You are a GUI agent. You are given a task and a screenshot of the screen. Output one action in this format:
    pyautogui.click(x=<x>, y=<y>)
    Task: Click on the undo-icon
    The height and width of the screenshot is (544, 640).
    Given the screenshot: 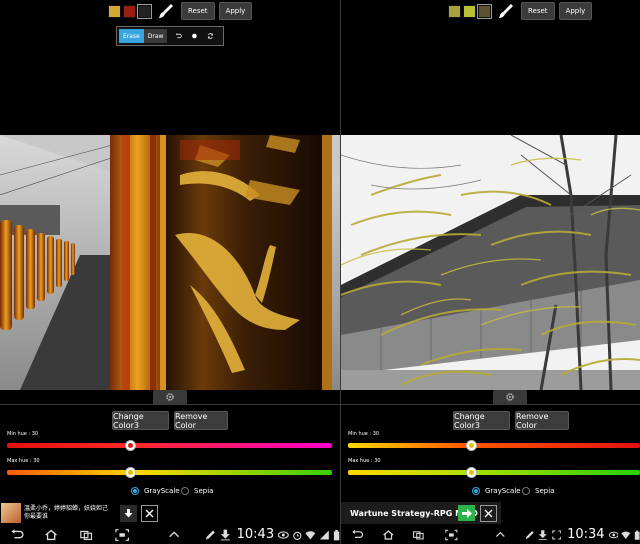 What is the action you would take?
    pyautogui.click(x=179, y=36)
    